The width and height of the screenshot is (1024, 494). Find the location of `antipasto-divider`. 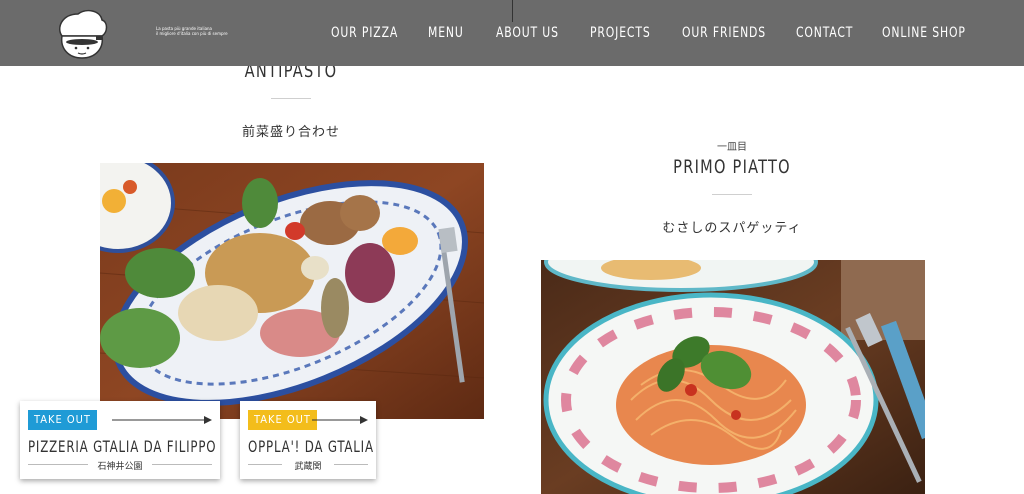

antipasto-divider is located at coordinates (291, 98).